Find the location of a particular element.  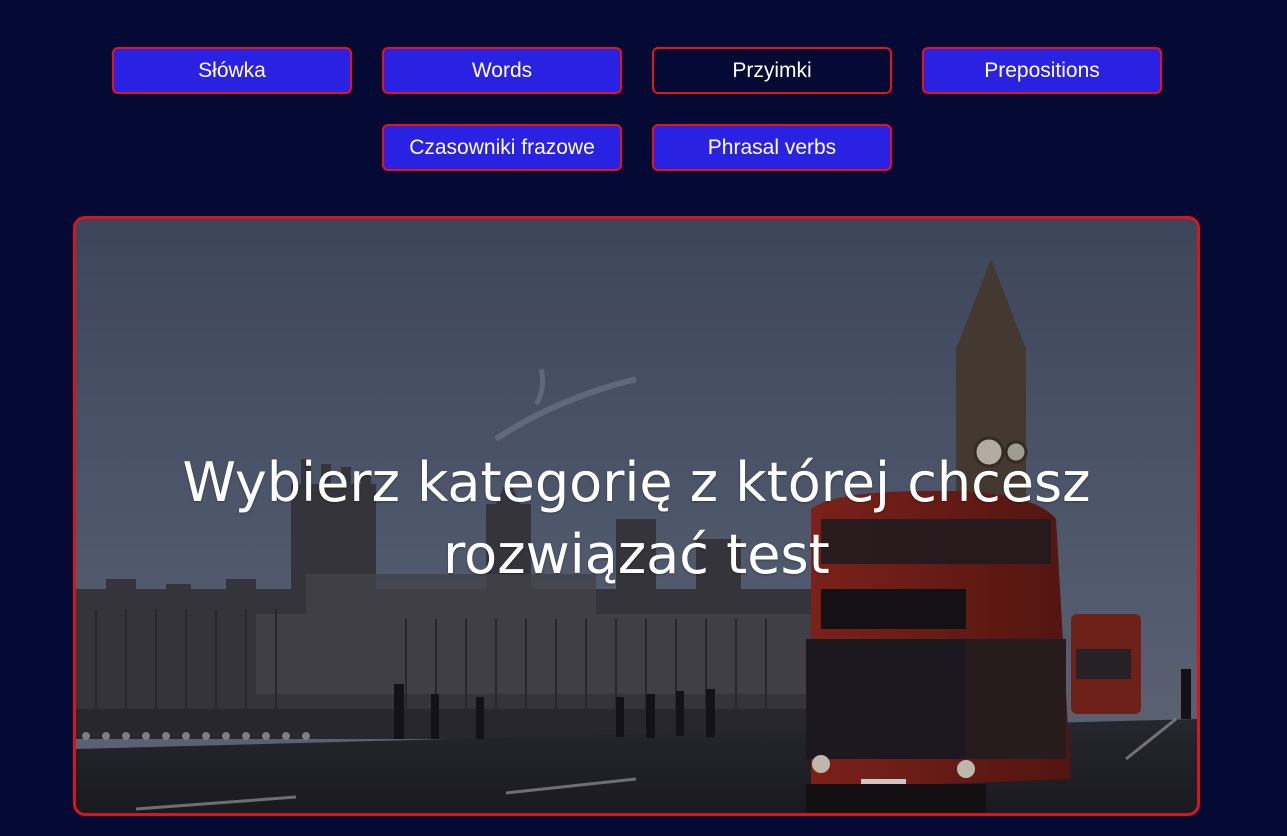

slowka-button: Słówka is located at coordinates (232, 70).